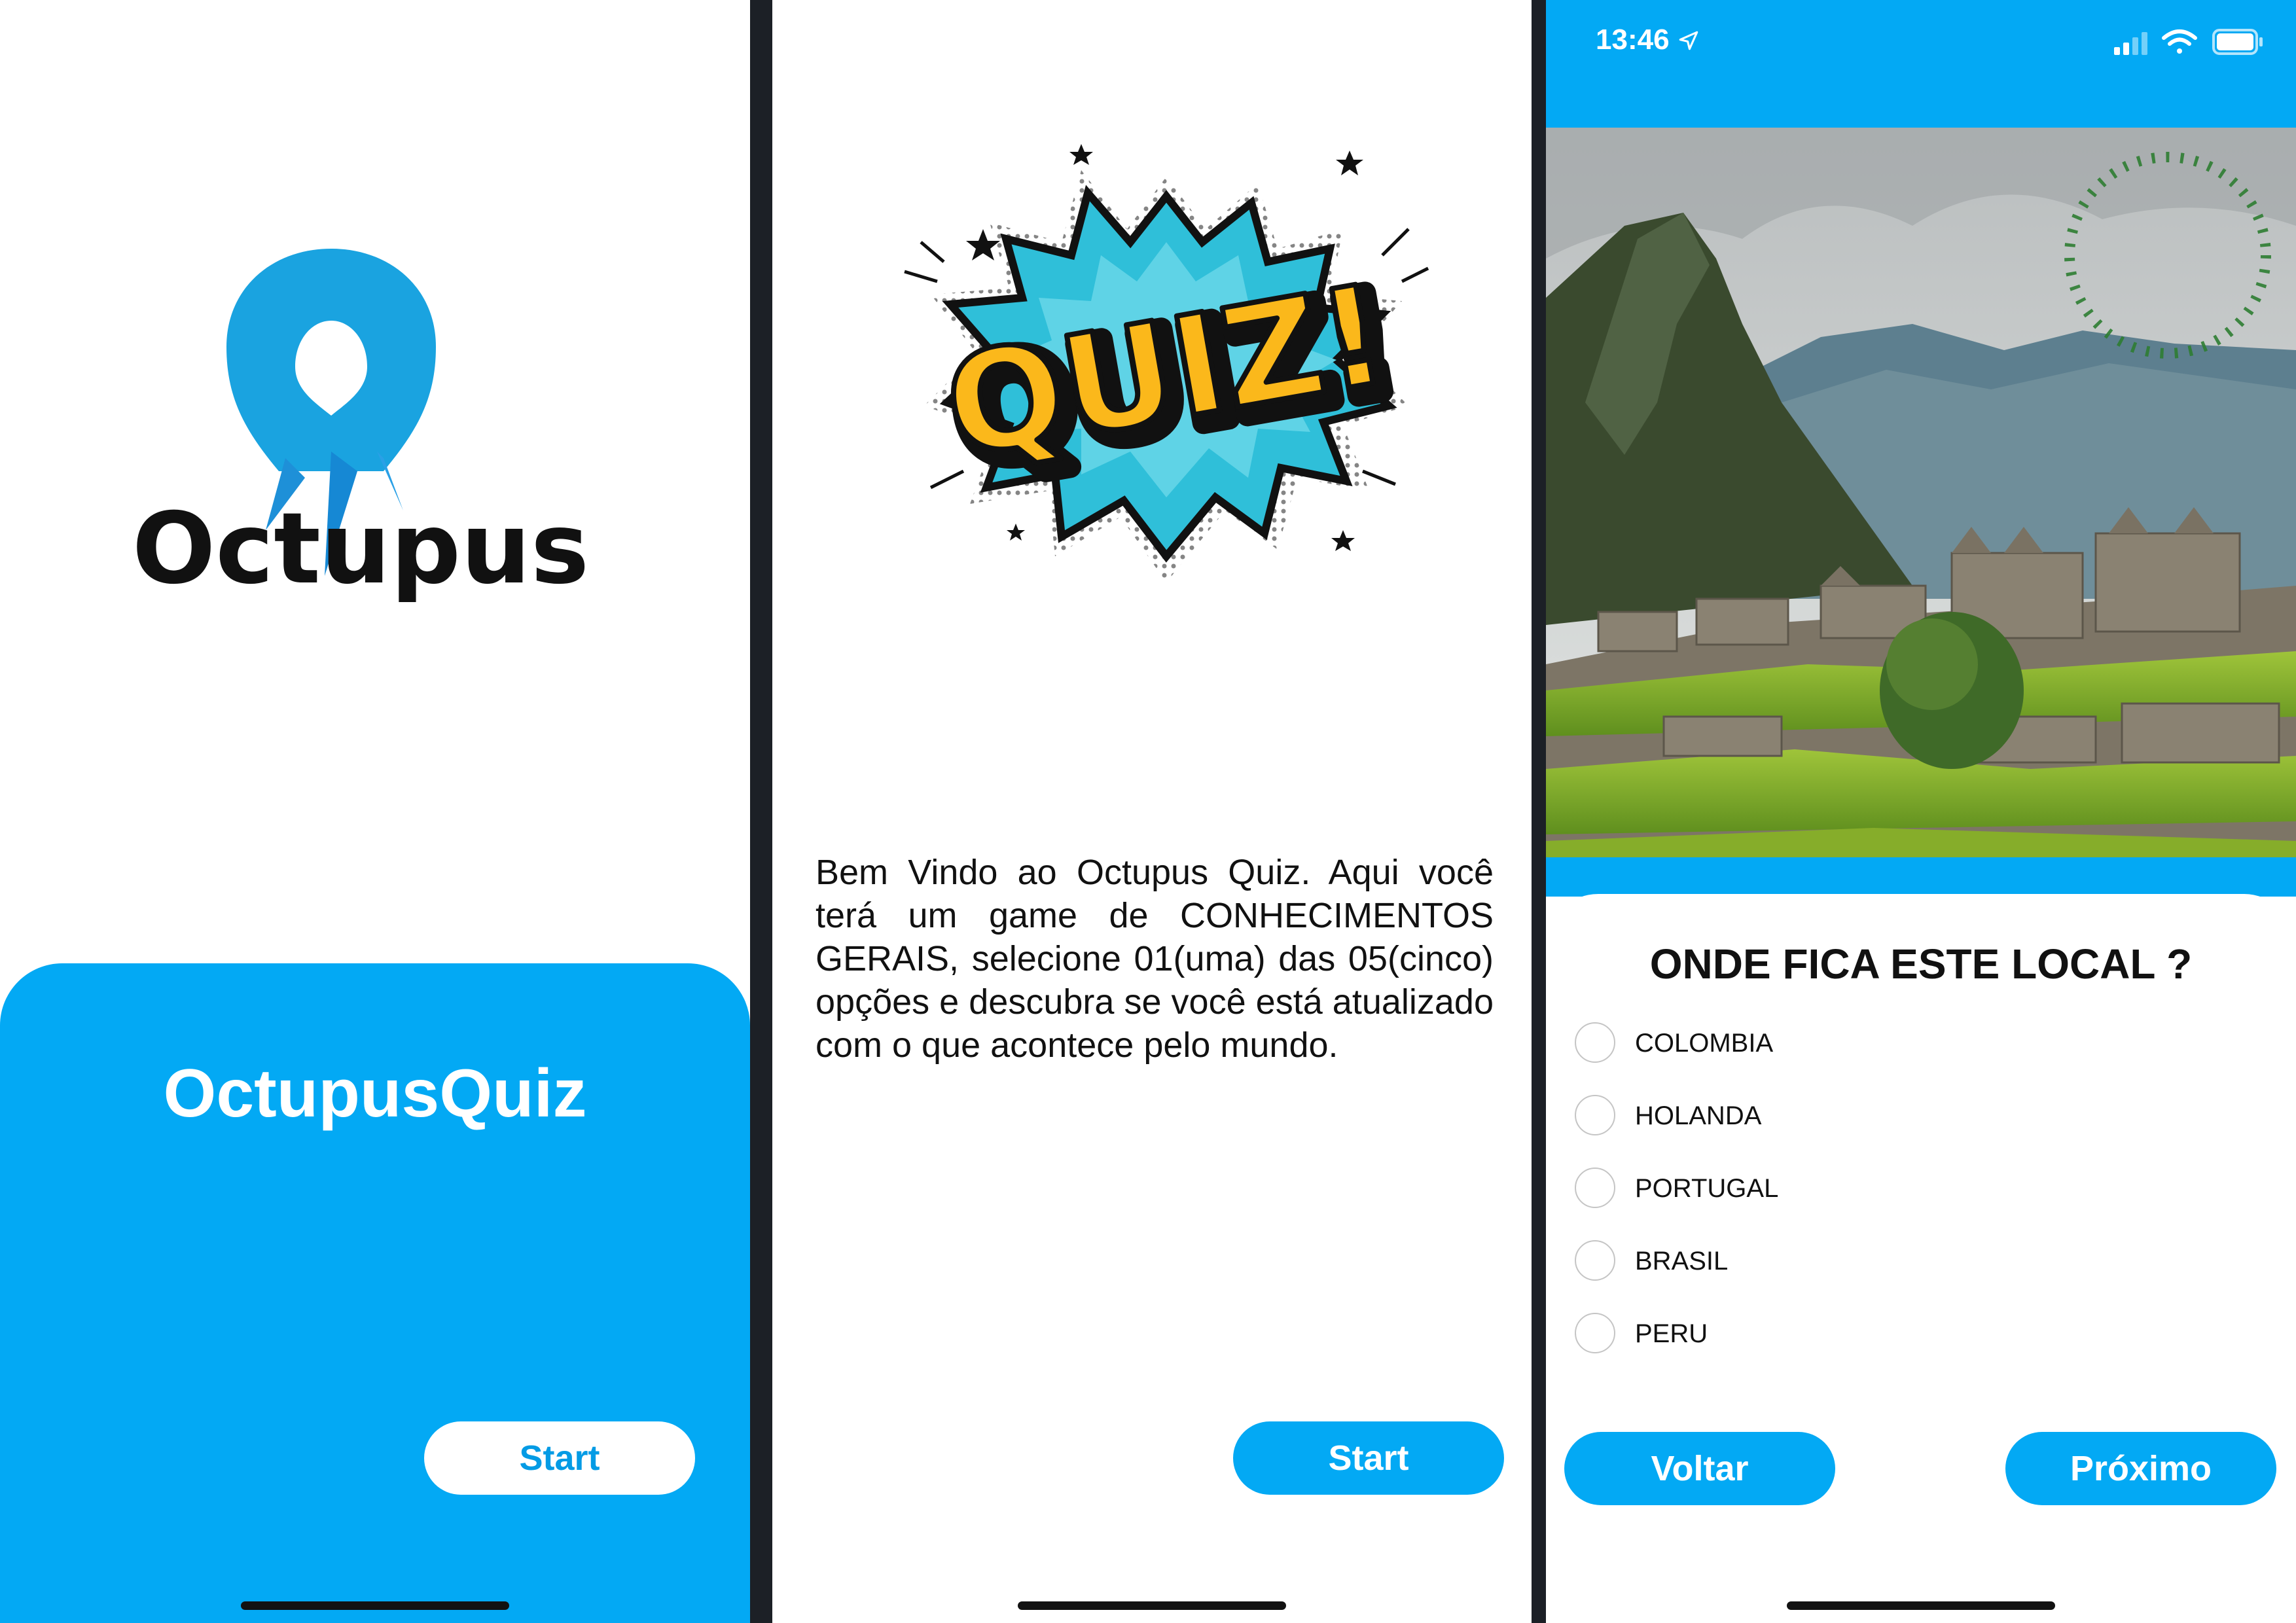 This screenshot has width=2296, height=1623. Describe the element at coordinates (1921, 964) in the screenshot. I see `question-title: ONDE FICA ESTE LOCAL ?` at that location.